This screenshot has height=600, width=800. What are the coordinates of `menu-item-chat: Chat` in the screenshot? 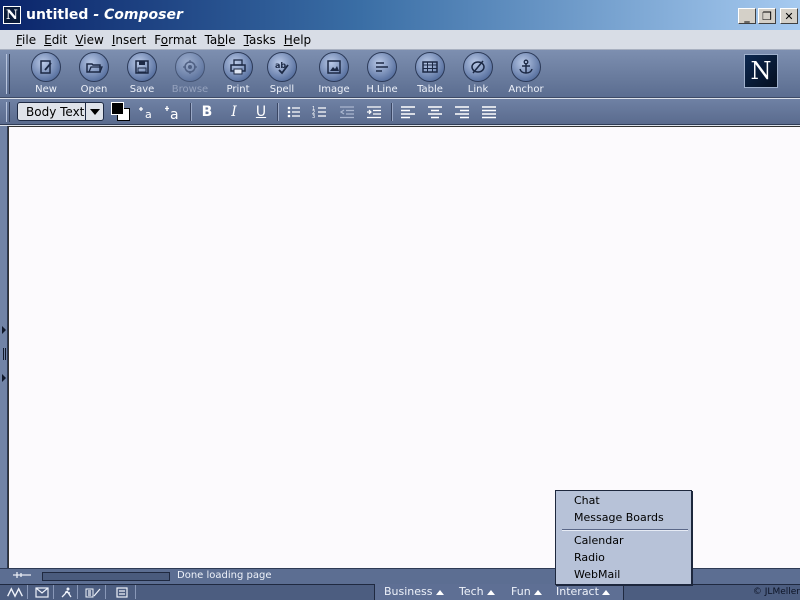 It's located at (587, 501).